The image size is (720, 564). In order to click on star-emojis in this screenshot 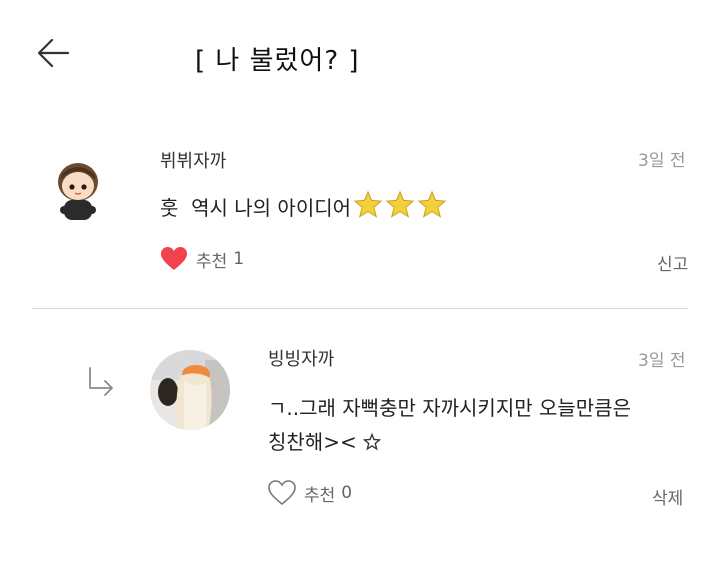, I will do `click(399, 205)`.